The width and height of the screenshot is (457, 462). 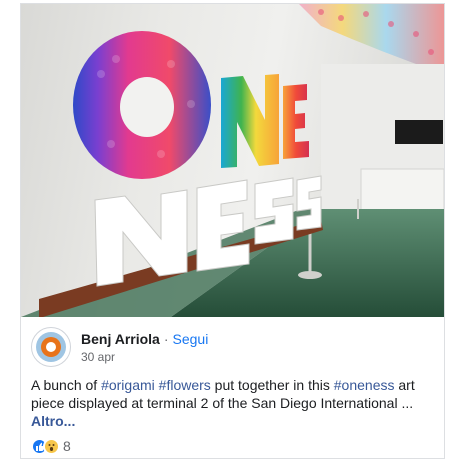 I want to click on avatar, so click(x=51, y=347).